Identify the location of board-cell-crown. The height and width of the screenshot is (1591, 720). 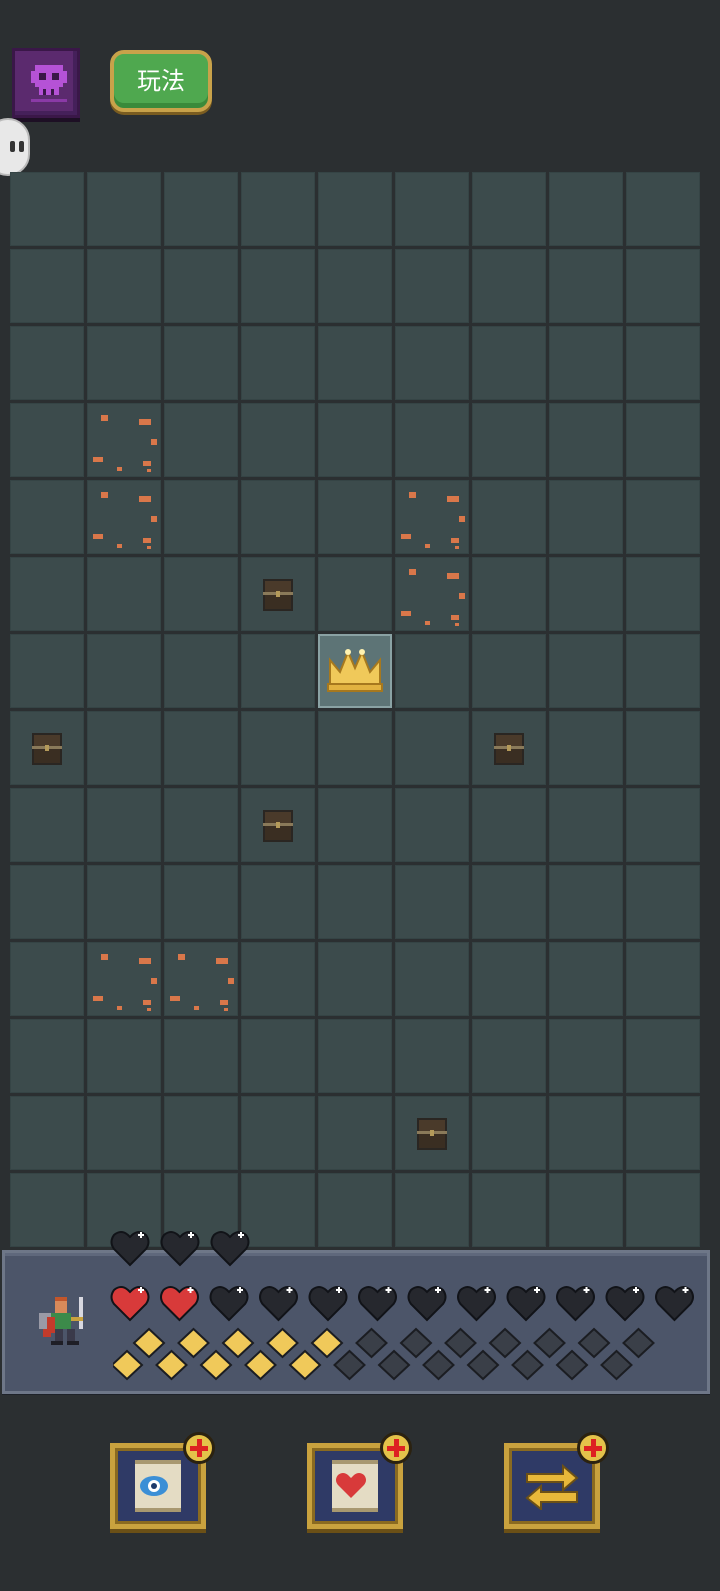
(355, 671).